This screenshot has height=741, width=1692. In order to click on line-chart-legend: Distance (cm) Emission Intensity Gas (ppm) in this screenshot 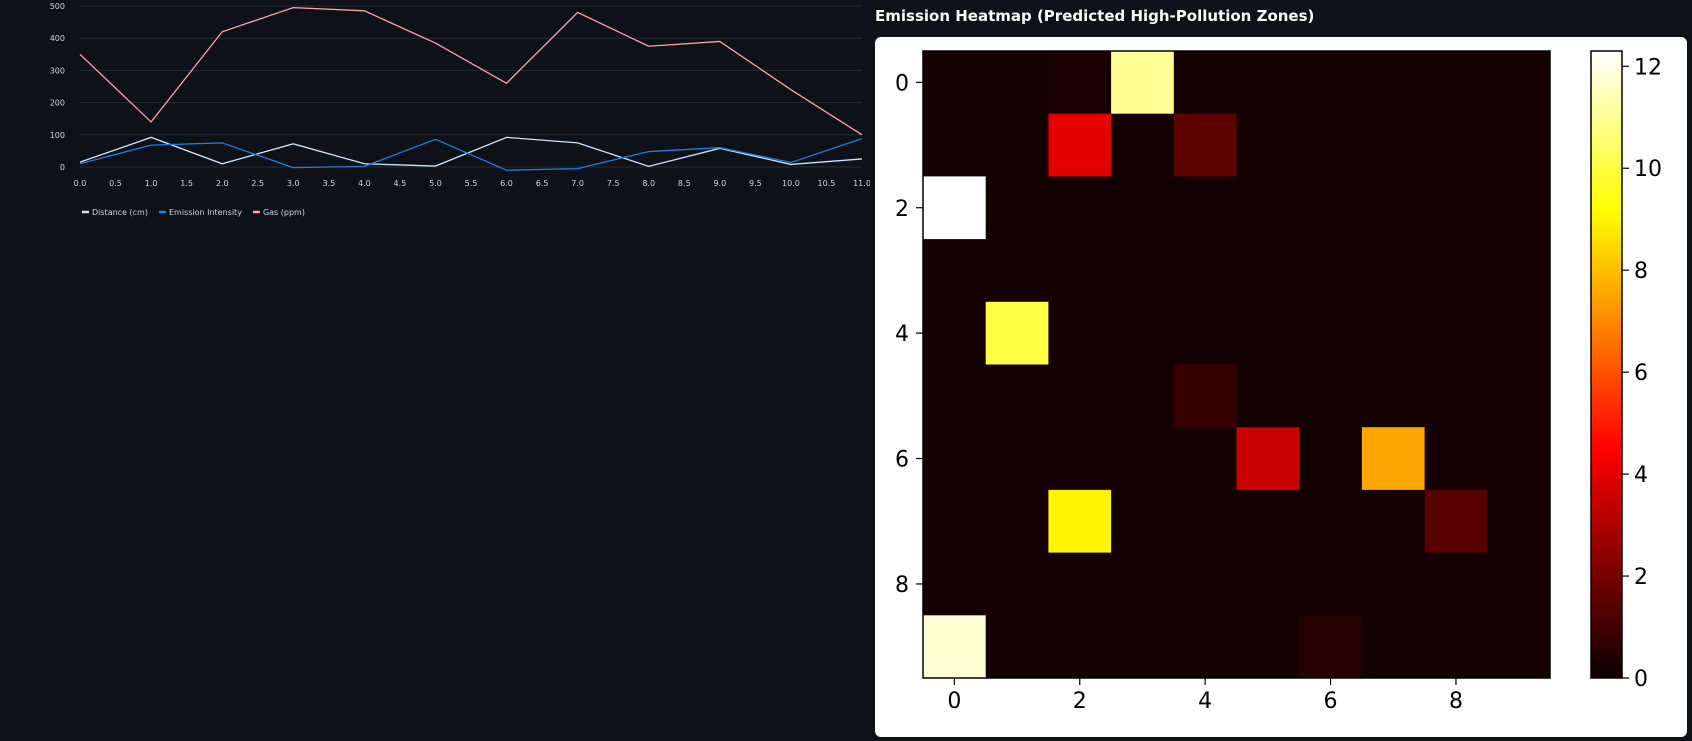, I will do `click(193, 212)`.